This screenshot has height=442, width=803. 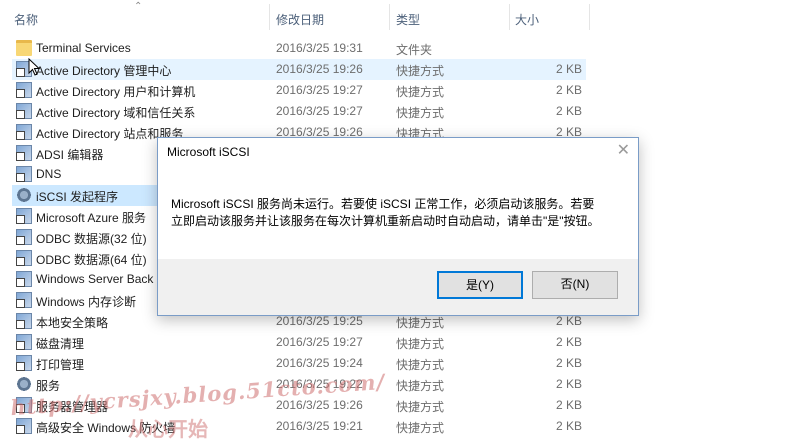 I want to click on file-date: 2016/3/25 19:25, so click(x=319, y=321).